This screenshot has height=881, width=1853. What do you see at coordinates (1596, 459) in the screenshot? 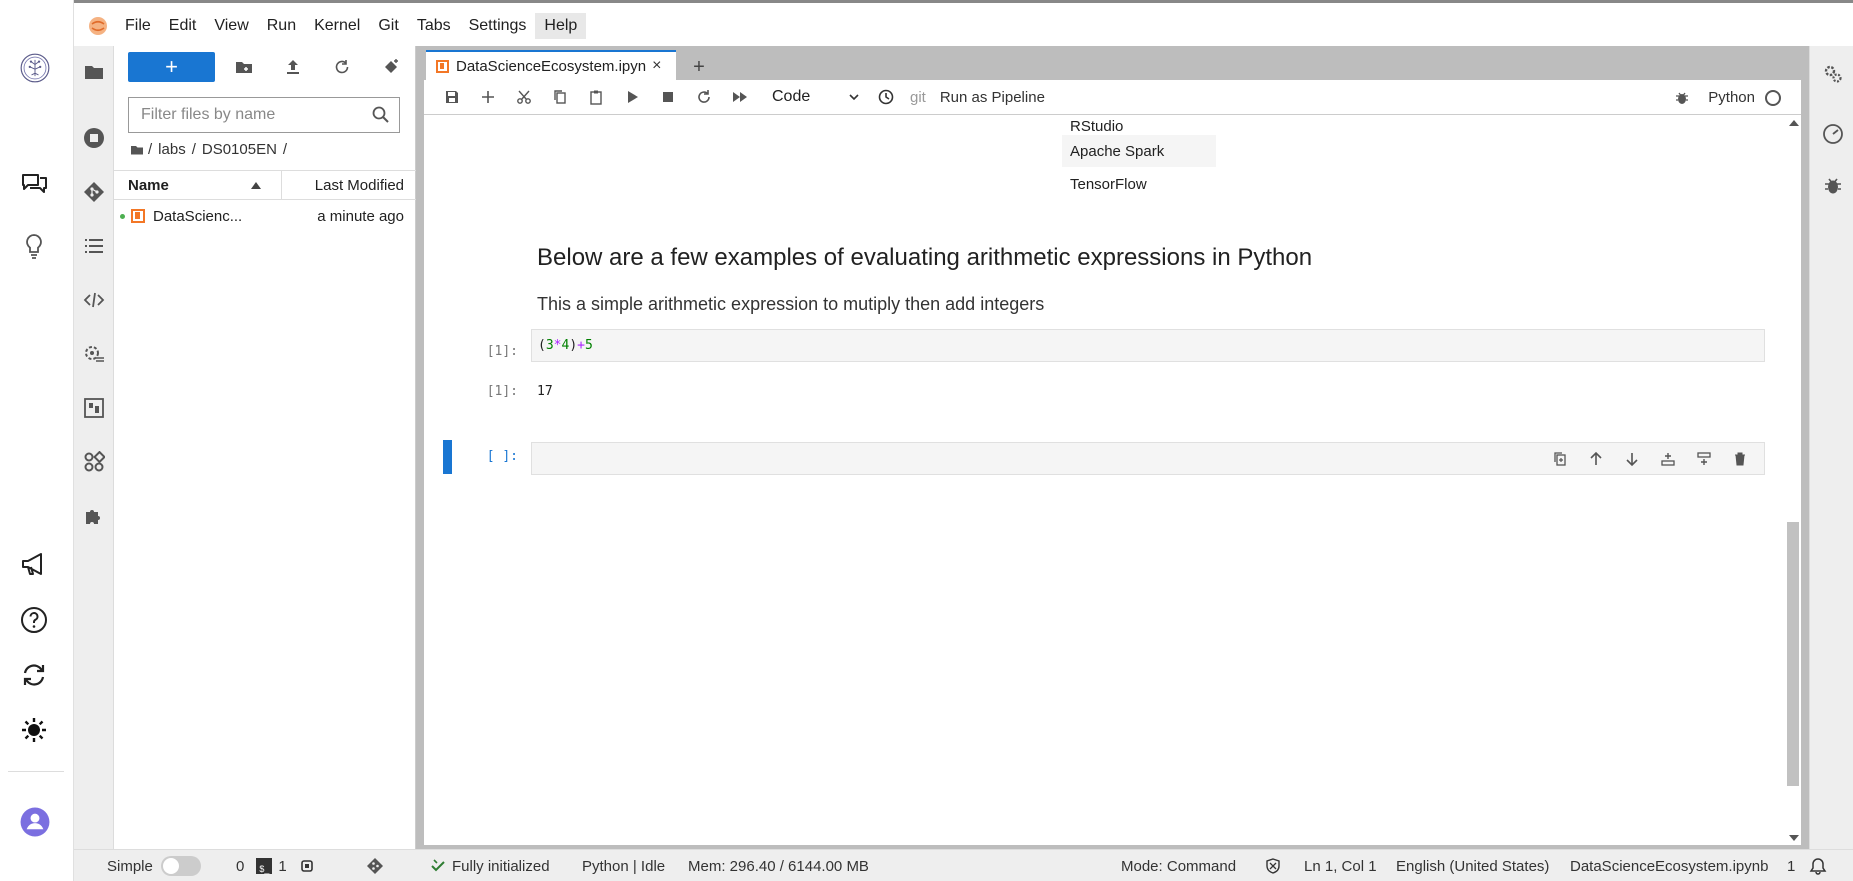
I see `move-up-icon` at bounding box center [1596, 459].